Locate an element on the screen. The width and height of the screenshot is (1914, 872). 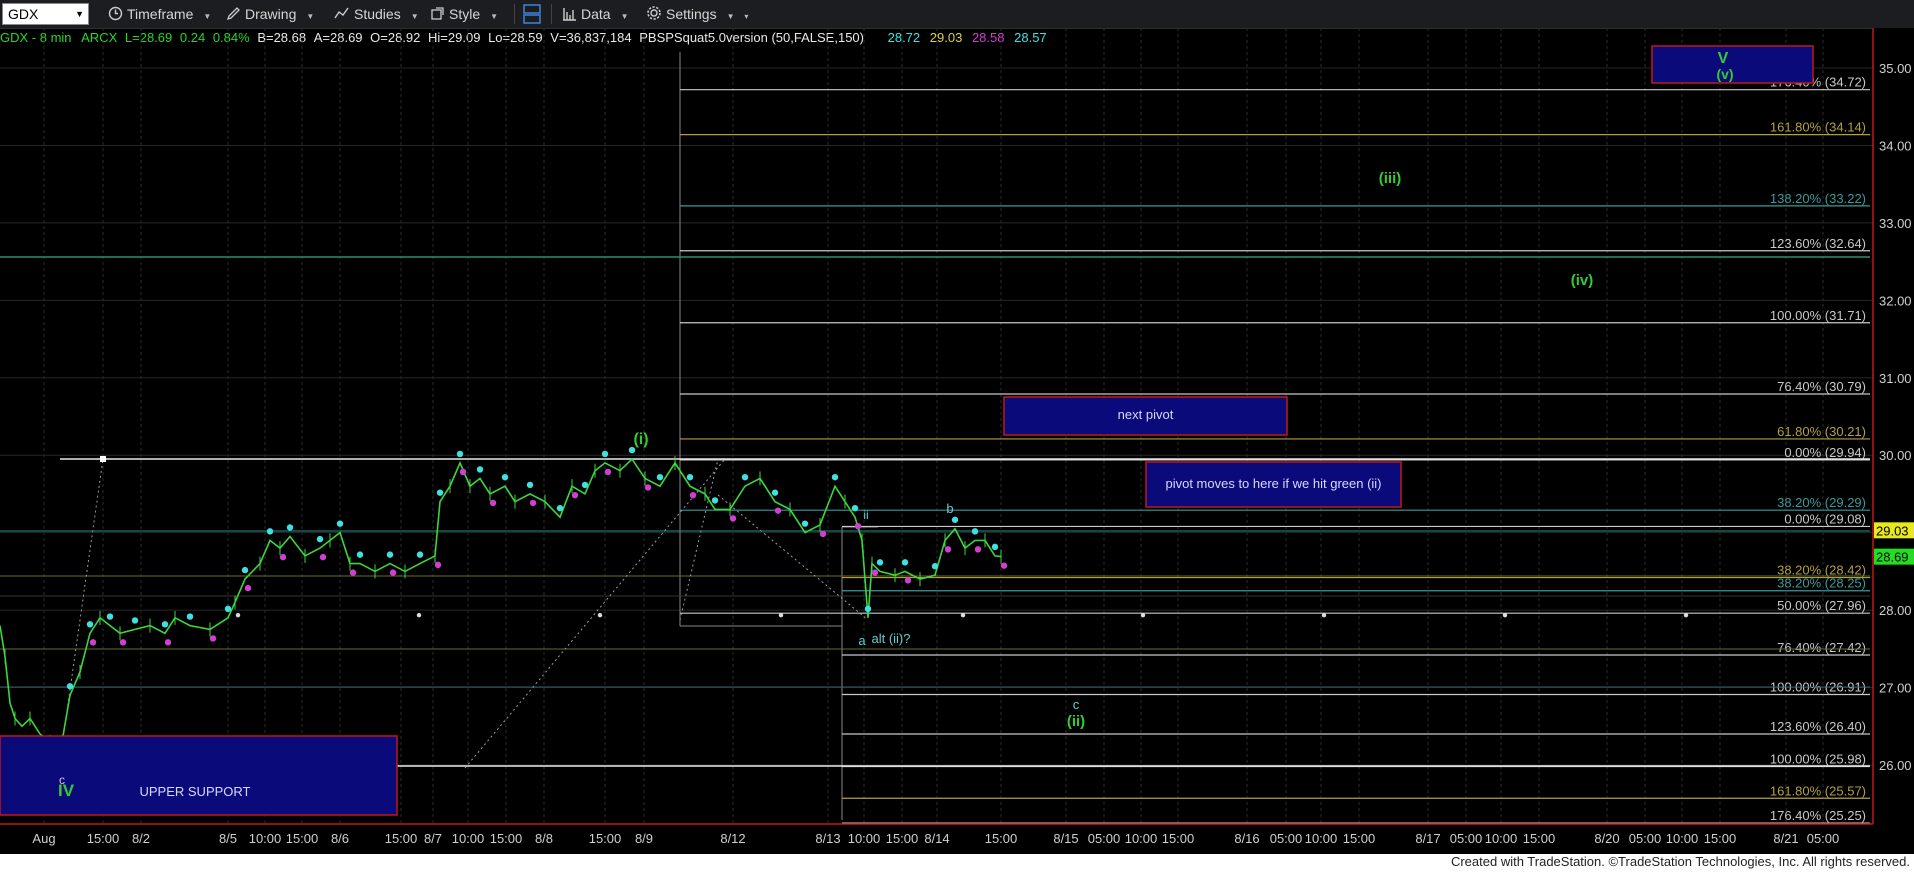
drawing-menu: Drawing ▼ is located at coordinates (270, 14).